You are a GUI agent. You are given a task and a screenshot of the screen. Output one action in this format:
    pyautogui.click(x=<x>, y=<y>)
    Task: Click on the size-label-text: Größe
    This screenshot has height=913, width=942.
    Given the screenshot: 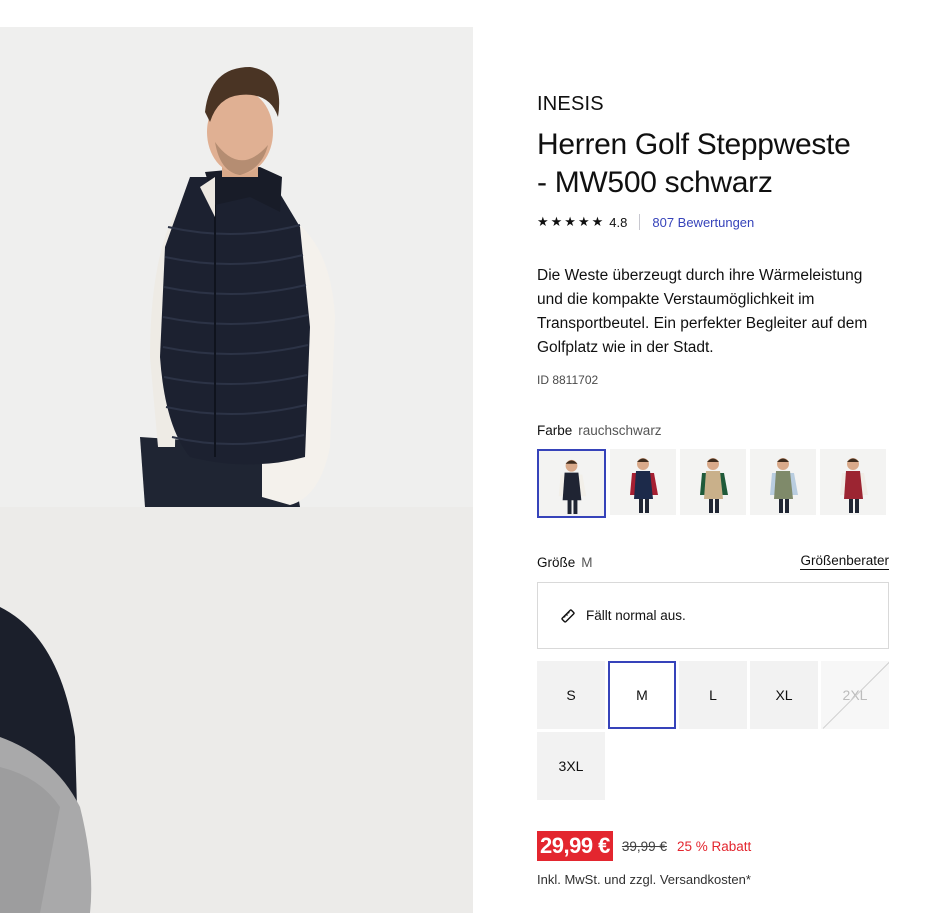 What is the action you would take?
    pyautogui.click(x=556, y=562)
    